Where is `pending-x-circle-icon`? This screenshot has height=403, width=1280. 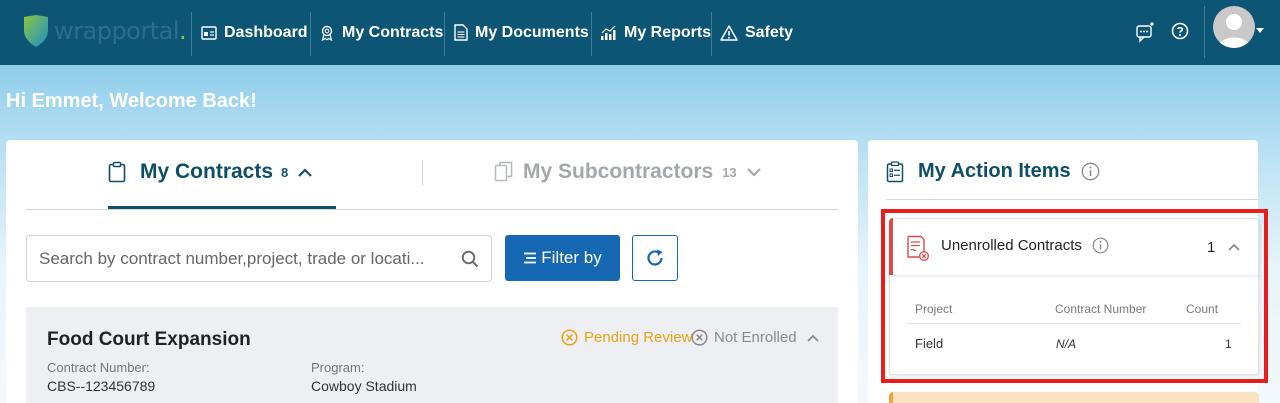 pending-x-circle-icon is located at coordinates (569, 337).